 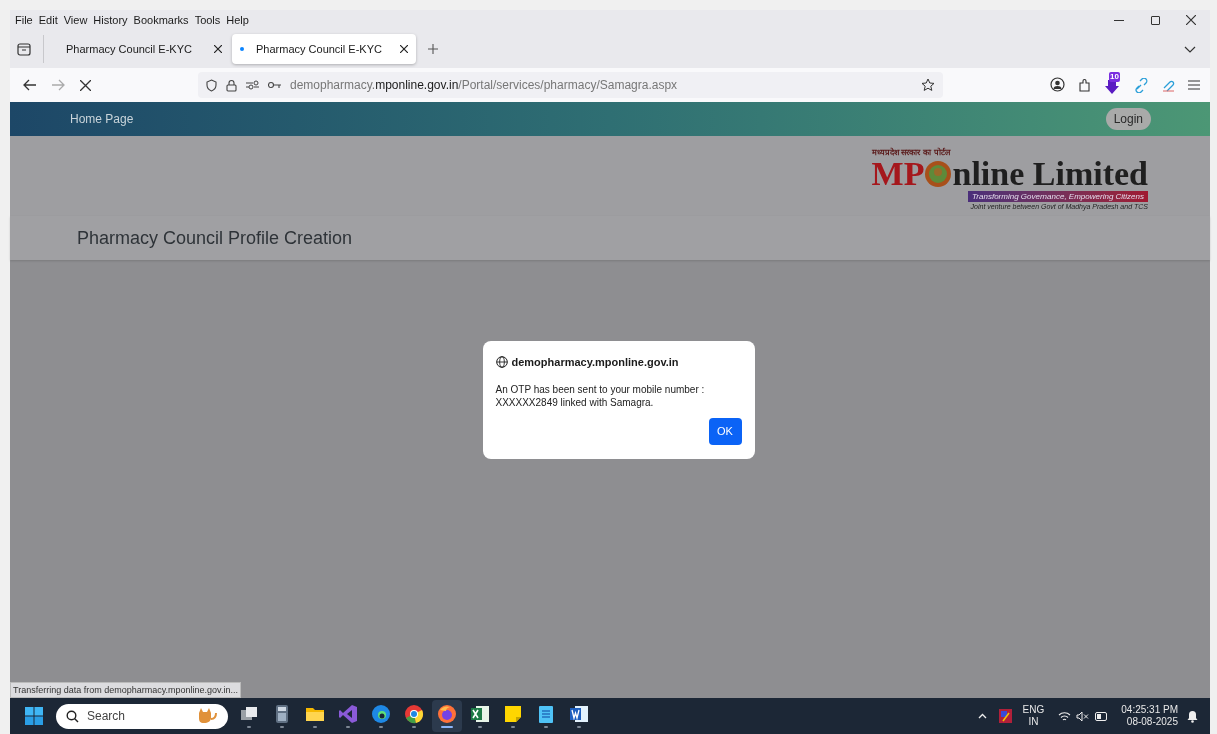 What do you see at coordinates (1114, 77) in the screenshot?
I see `notification-badge: 10` at bounding box center [1114, 77].